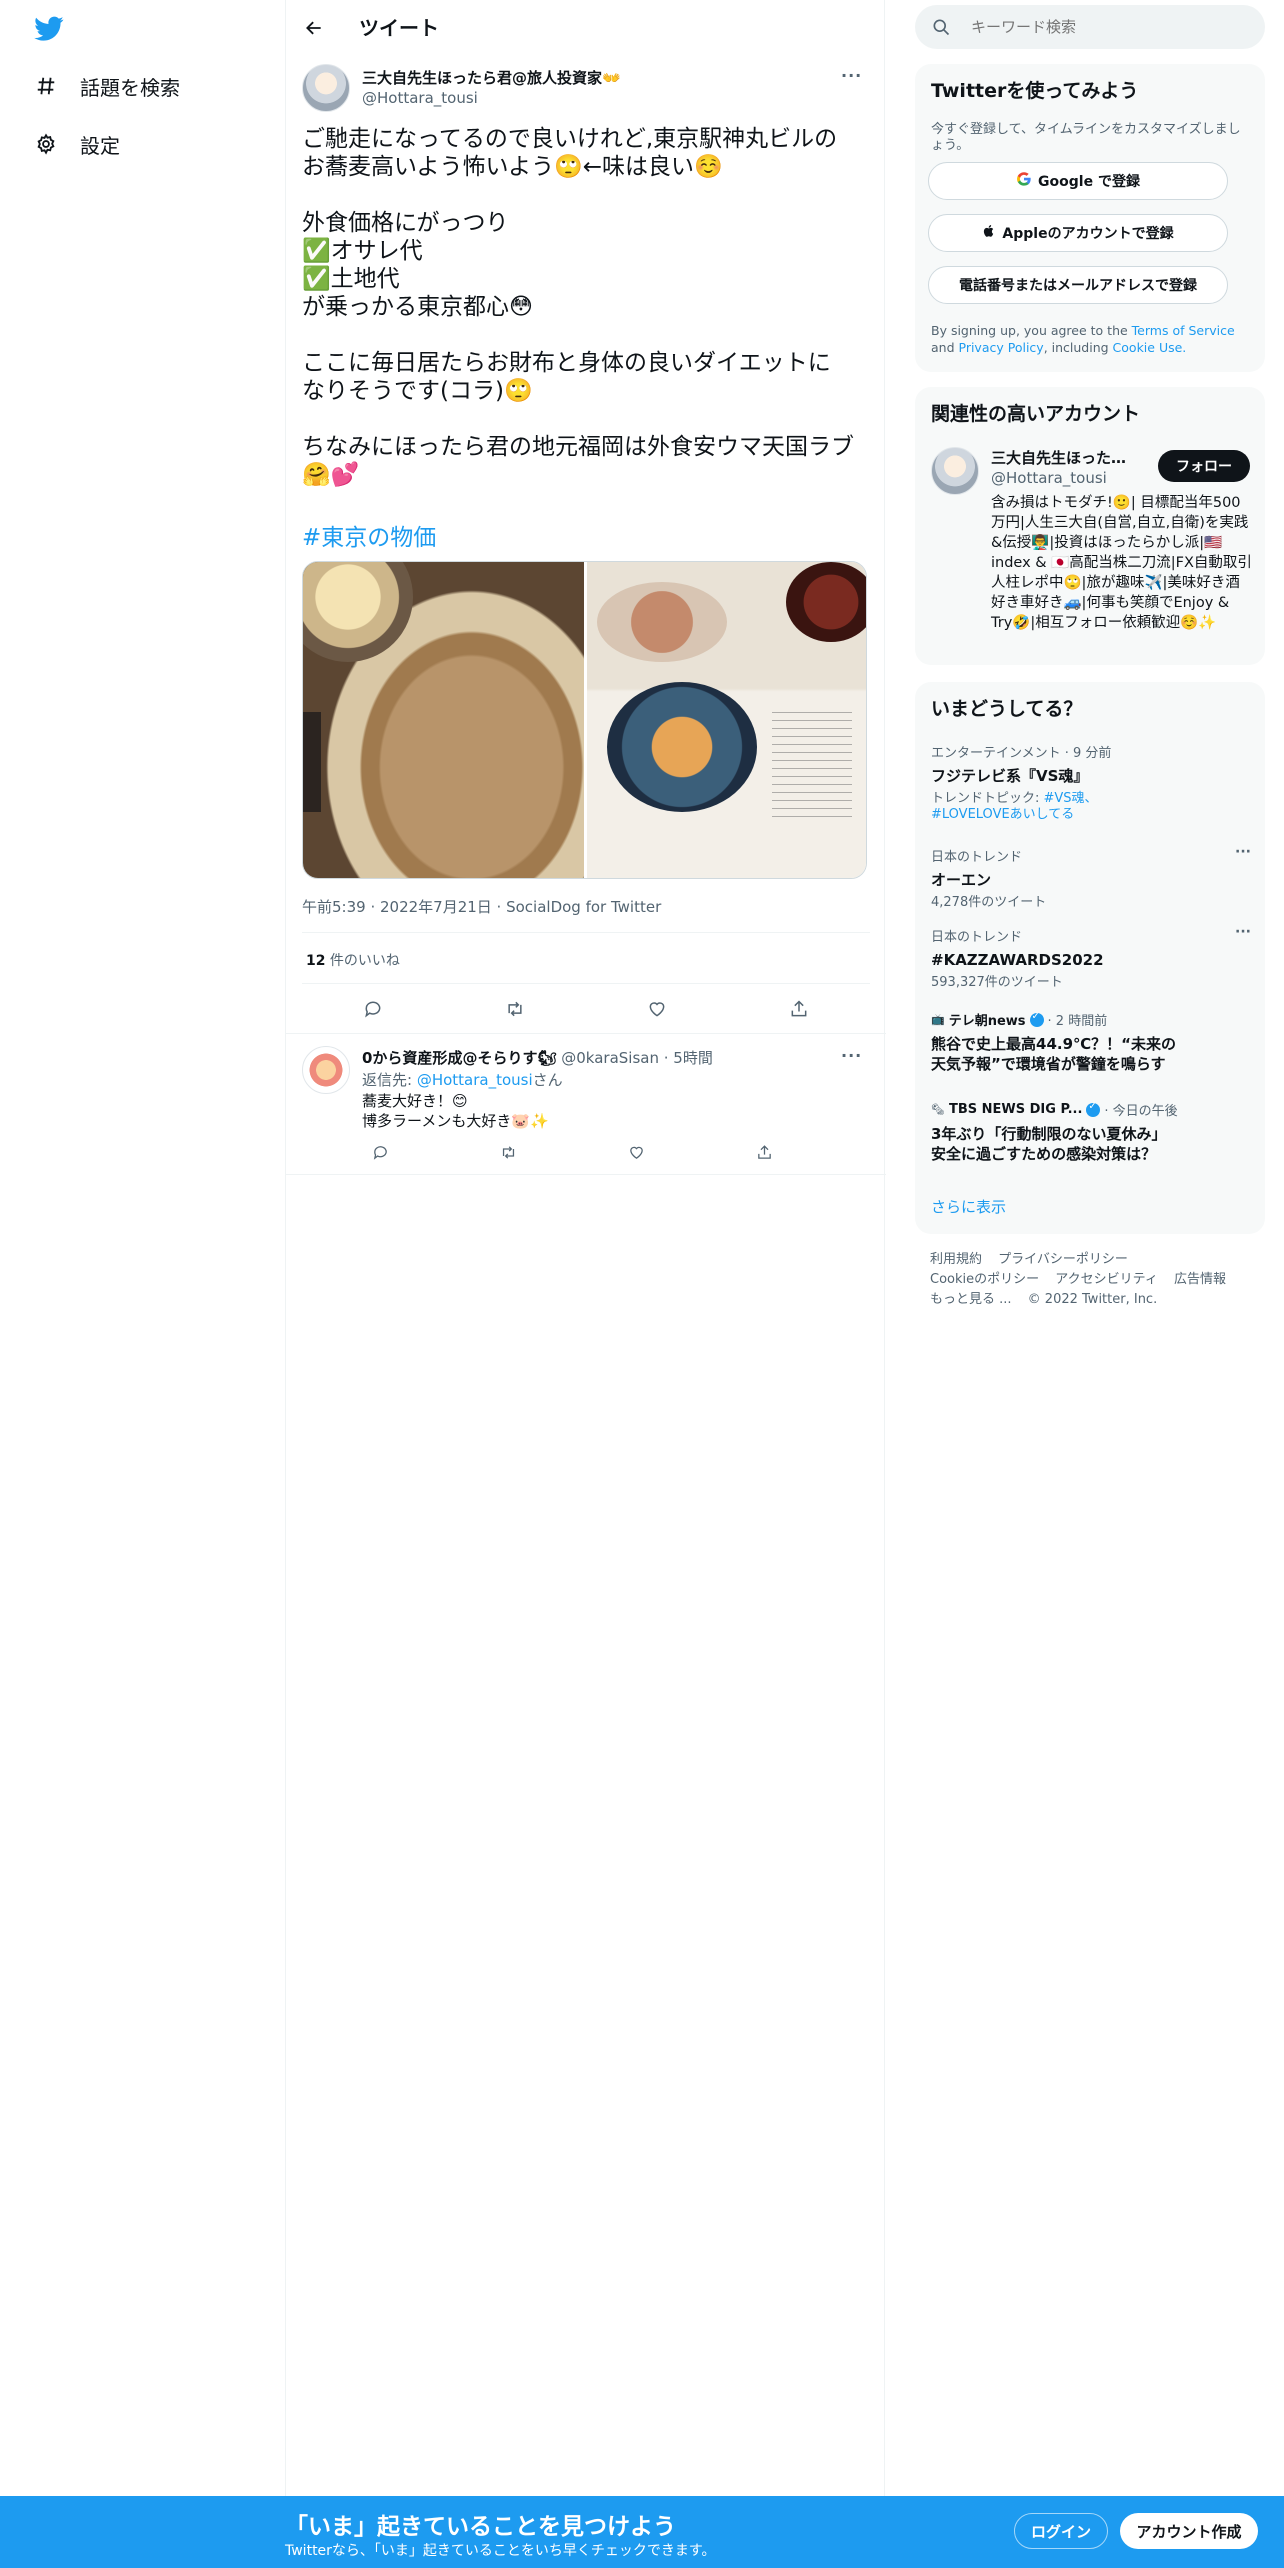  I want to click on footer-link: プライバシーポリシー, so click(1063, 1260).